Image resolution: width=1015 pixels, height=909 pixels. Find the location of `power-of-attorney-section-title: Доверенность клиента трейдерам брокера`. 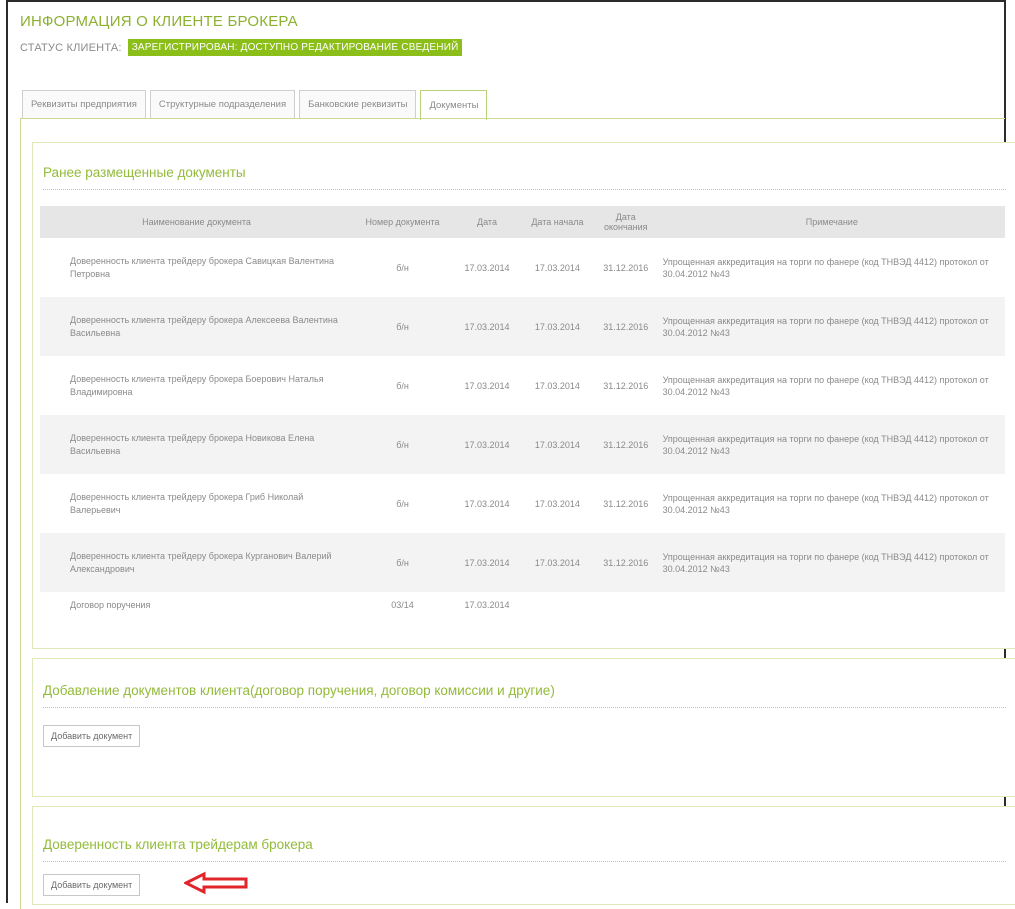

power-of-attorney-section-title: Доверенность клиента трейдерам брокера is located at coordinates (178, 844).